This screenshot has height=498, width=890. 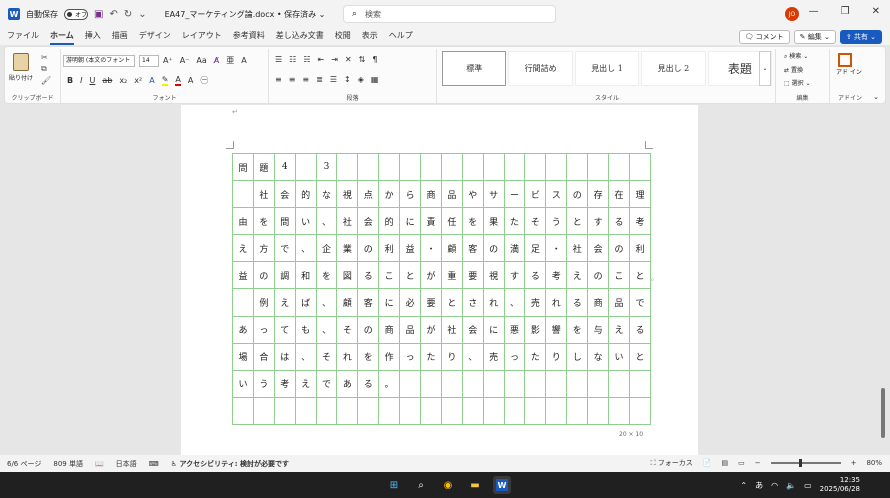 What do you see at coordinates (673, 68) in the screenshot?
I see `style-heading-2: 見出し 2` at bounding box center [673, 68].